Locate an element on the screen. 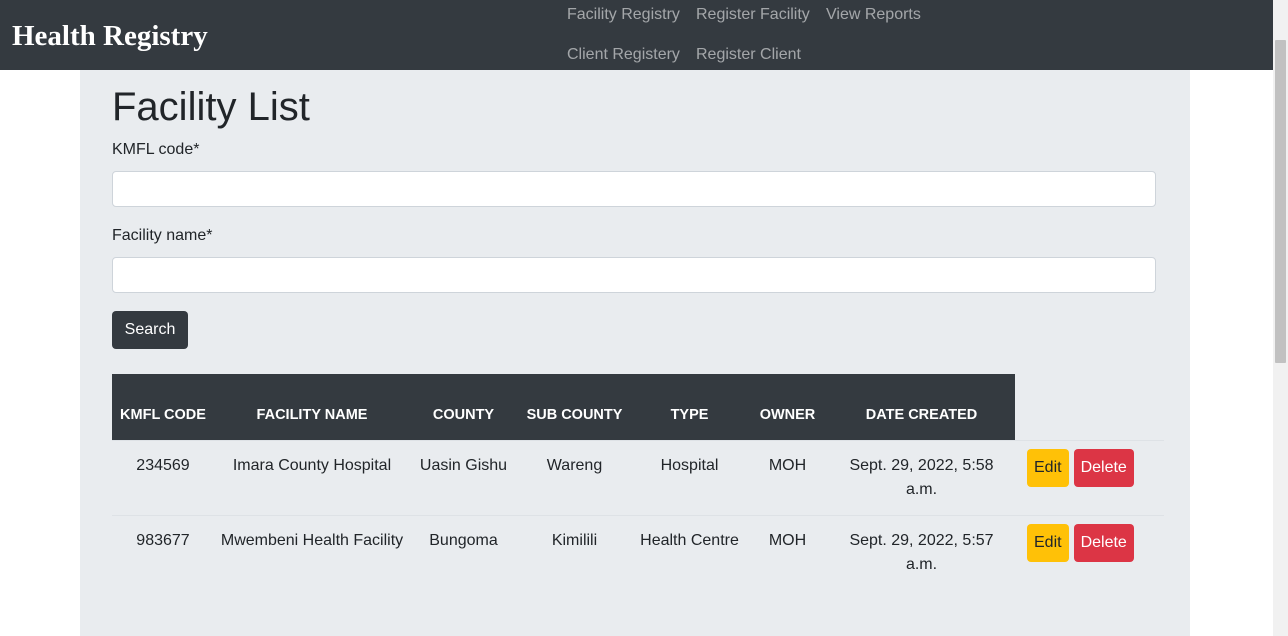  header-county: COUNTY is located at coordinates (463, 407).